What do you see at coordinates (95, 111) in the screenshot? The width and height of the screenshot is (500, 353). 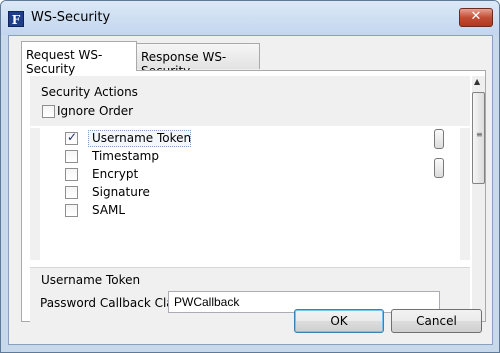 I see `ignore-order-label: Ignore Order` at bounding box center [95, 111].